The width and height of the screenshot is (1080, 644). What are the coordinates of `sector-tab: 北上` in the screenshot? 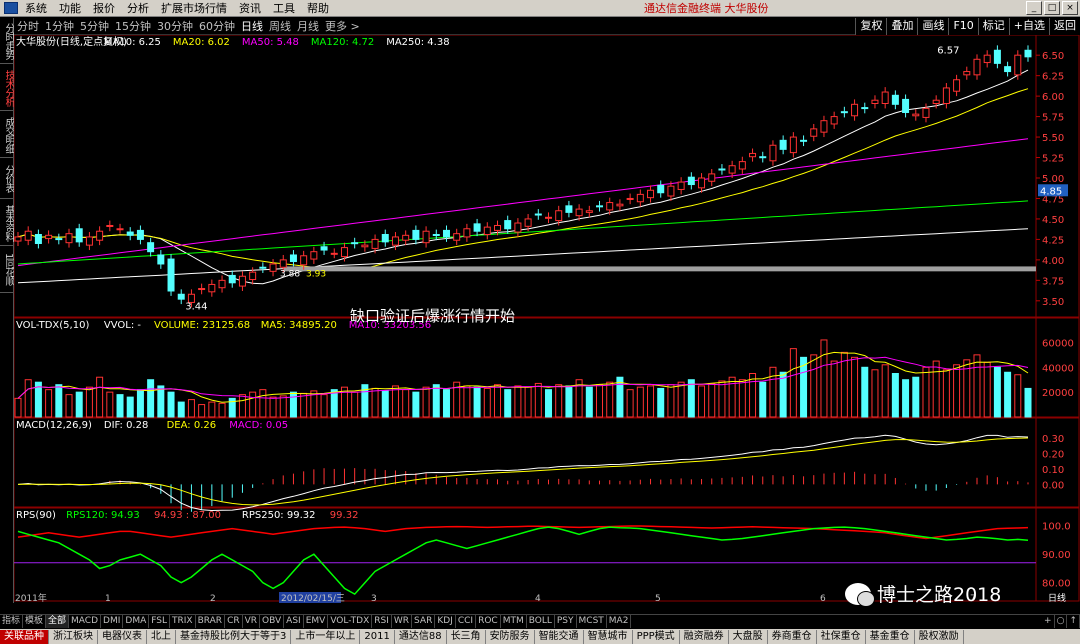 It's located at (161, 636).